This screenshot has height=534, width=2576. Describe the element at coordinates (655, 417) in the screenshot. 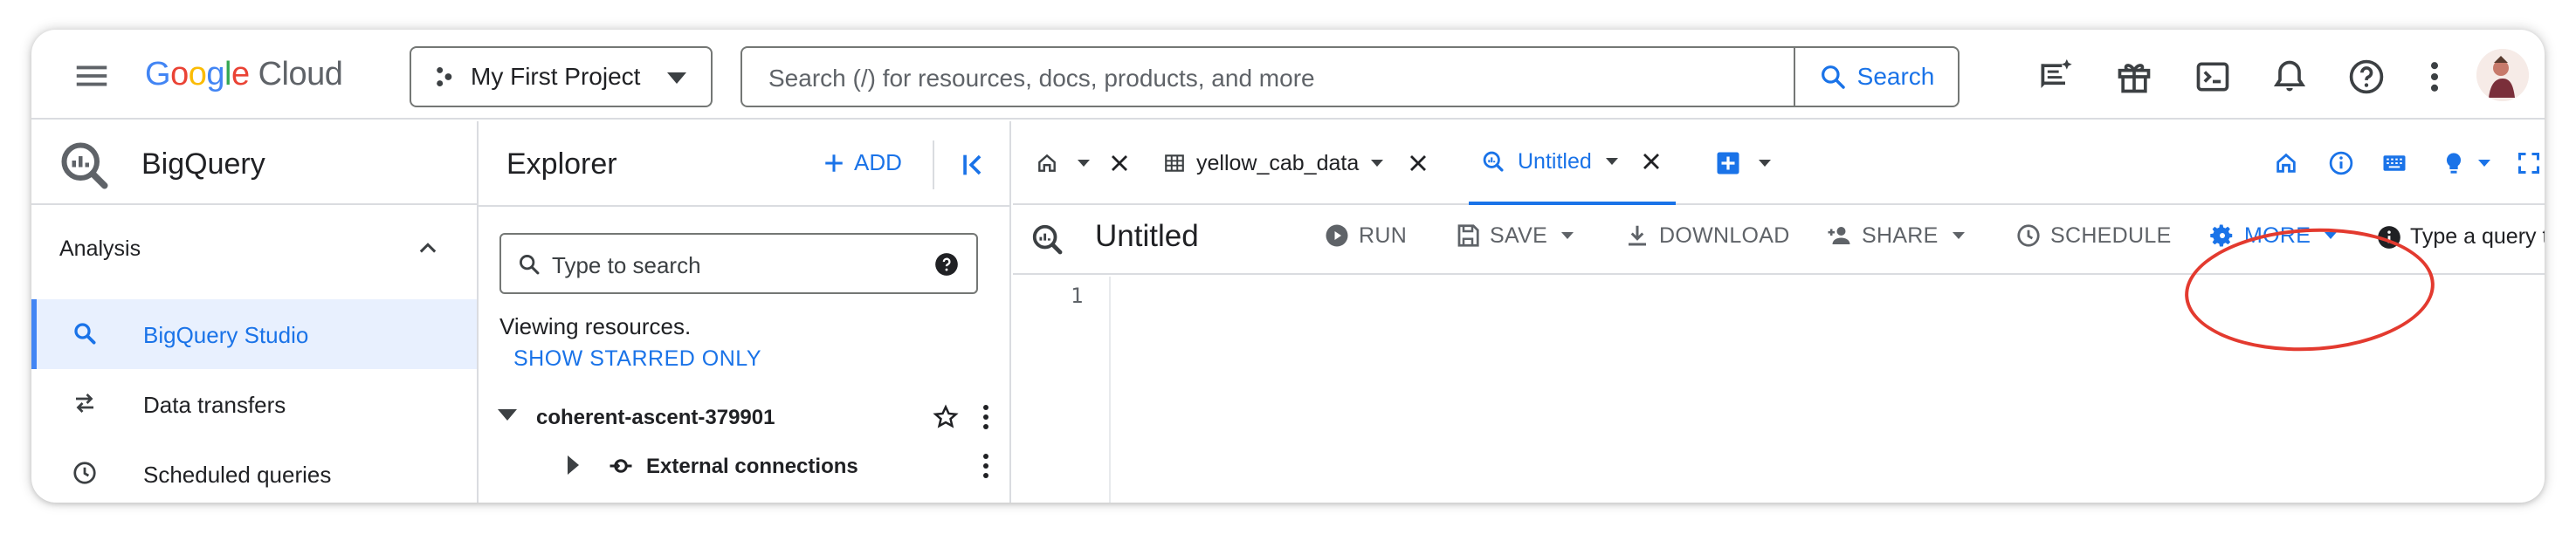

I see `tree-item-label: coherent-ascent-379901` at that location.